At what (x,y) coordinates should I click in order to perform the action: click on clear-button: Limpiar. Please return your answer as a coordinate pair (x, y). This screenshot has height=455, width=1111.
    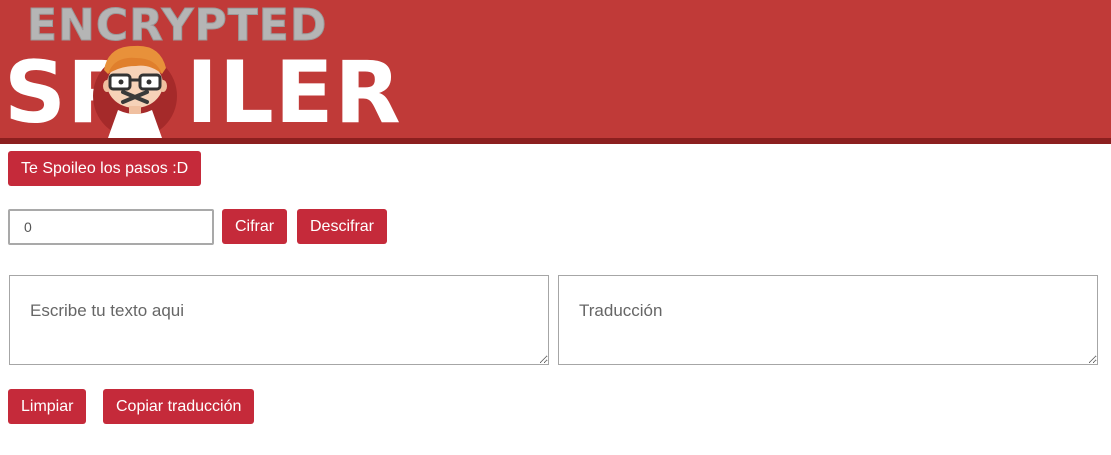
    Looking at the image, I should click on (47, 406).